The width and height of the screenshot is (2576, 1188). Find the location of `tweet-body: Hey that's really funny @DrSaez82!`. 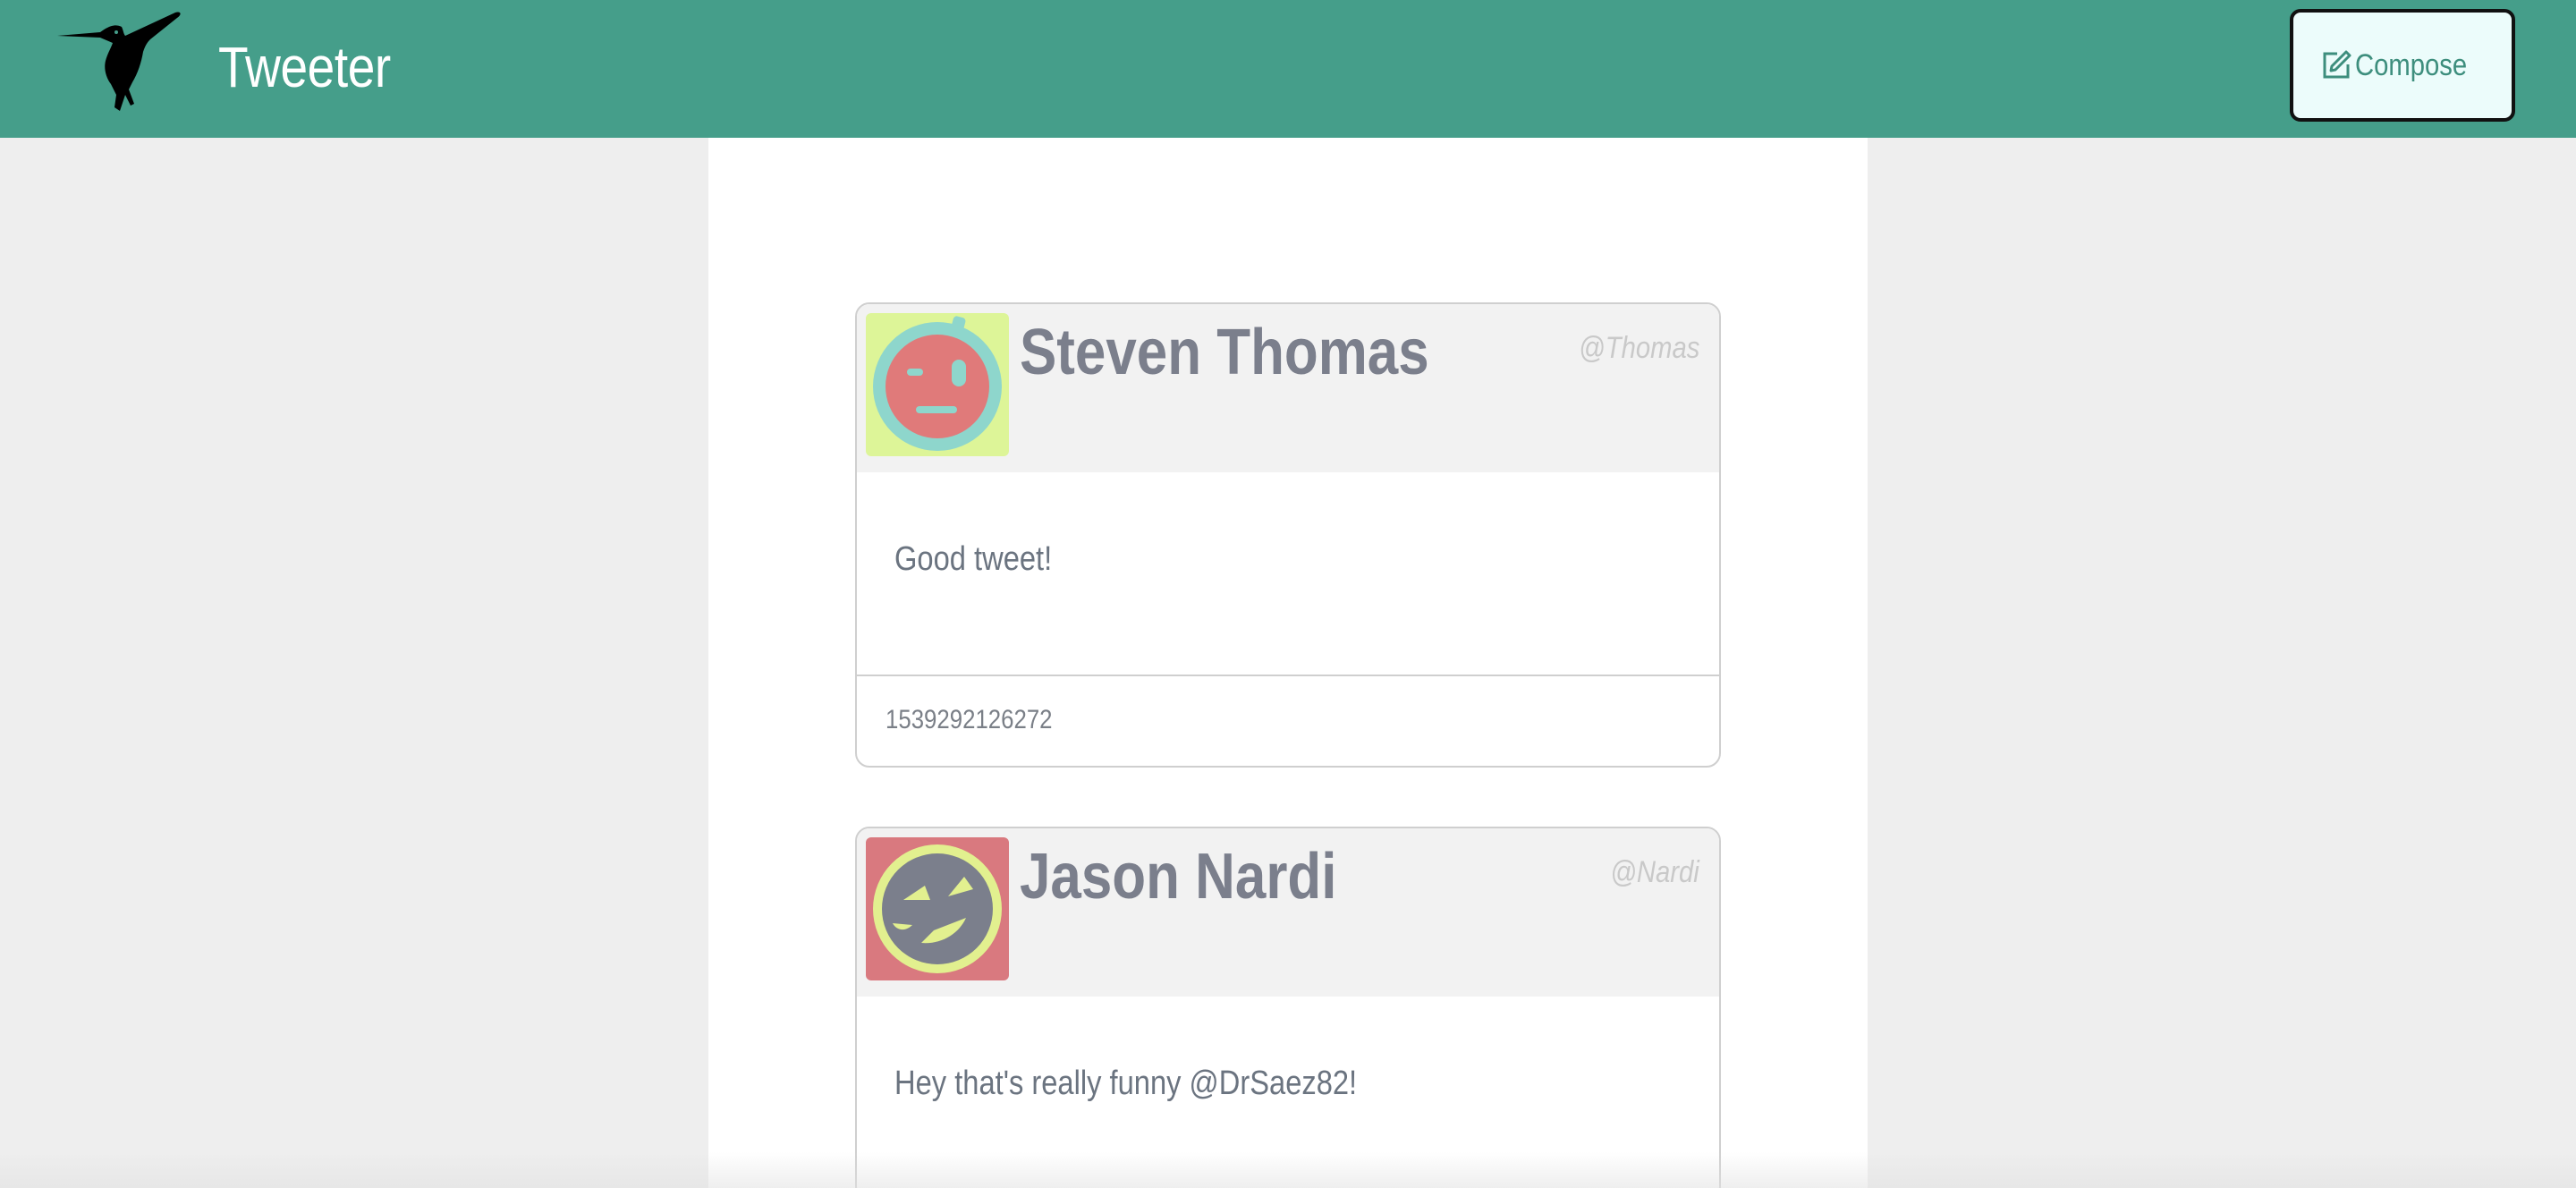

tweet-body: Hey that's really funny @DrSaez82! is located at coordinates (1288, 1092).